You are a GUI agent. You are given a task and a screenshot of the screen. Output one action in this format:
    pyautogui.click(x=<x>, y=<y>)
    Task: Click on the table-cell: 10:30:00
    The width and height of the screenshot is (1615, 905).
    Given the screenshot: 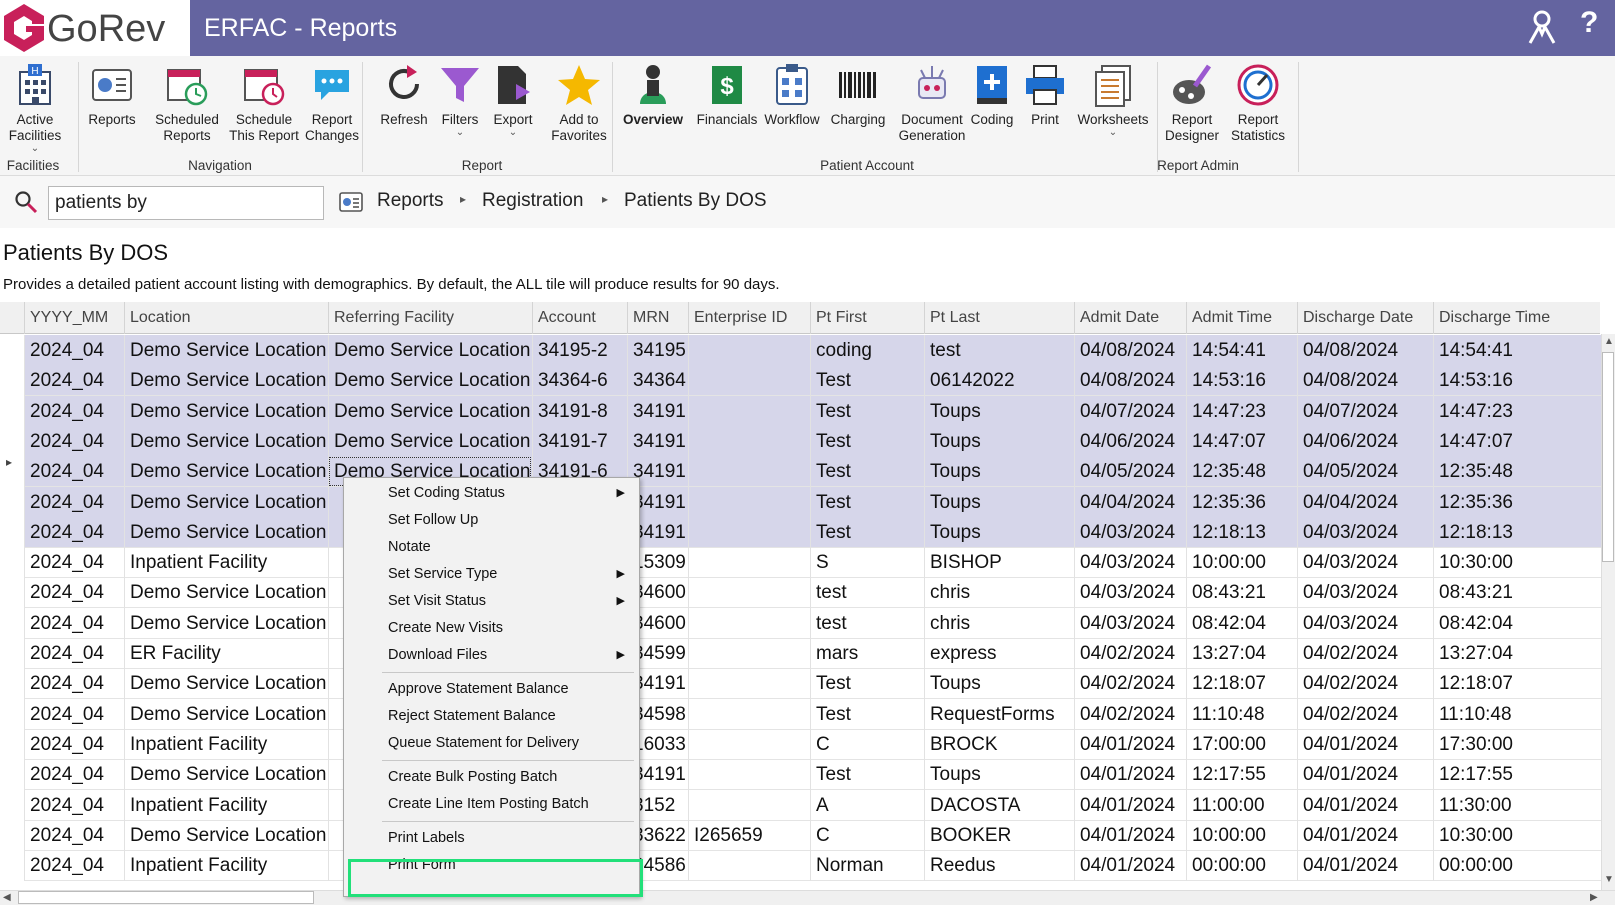 What is the action you would take?
    pyautogui.click(x=1517, y=563)
    